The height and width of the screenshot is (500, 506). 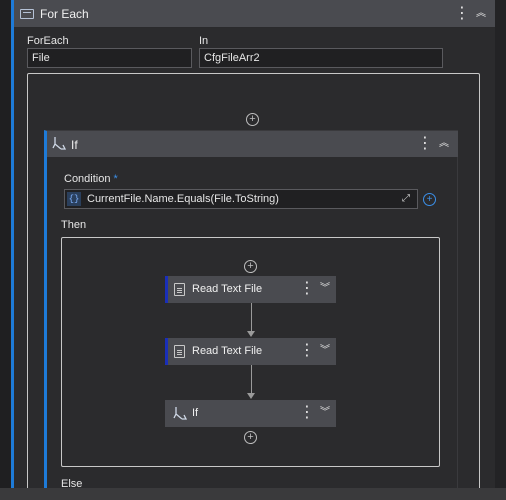 What do you see at coordinates (27, 14) in the screenshot?
I see `foreach-icon` at bounding box center [27, 14].